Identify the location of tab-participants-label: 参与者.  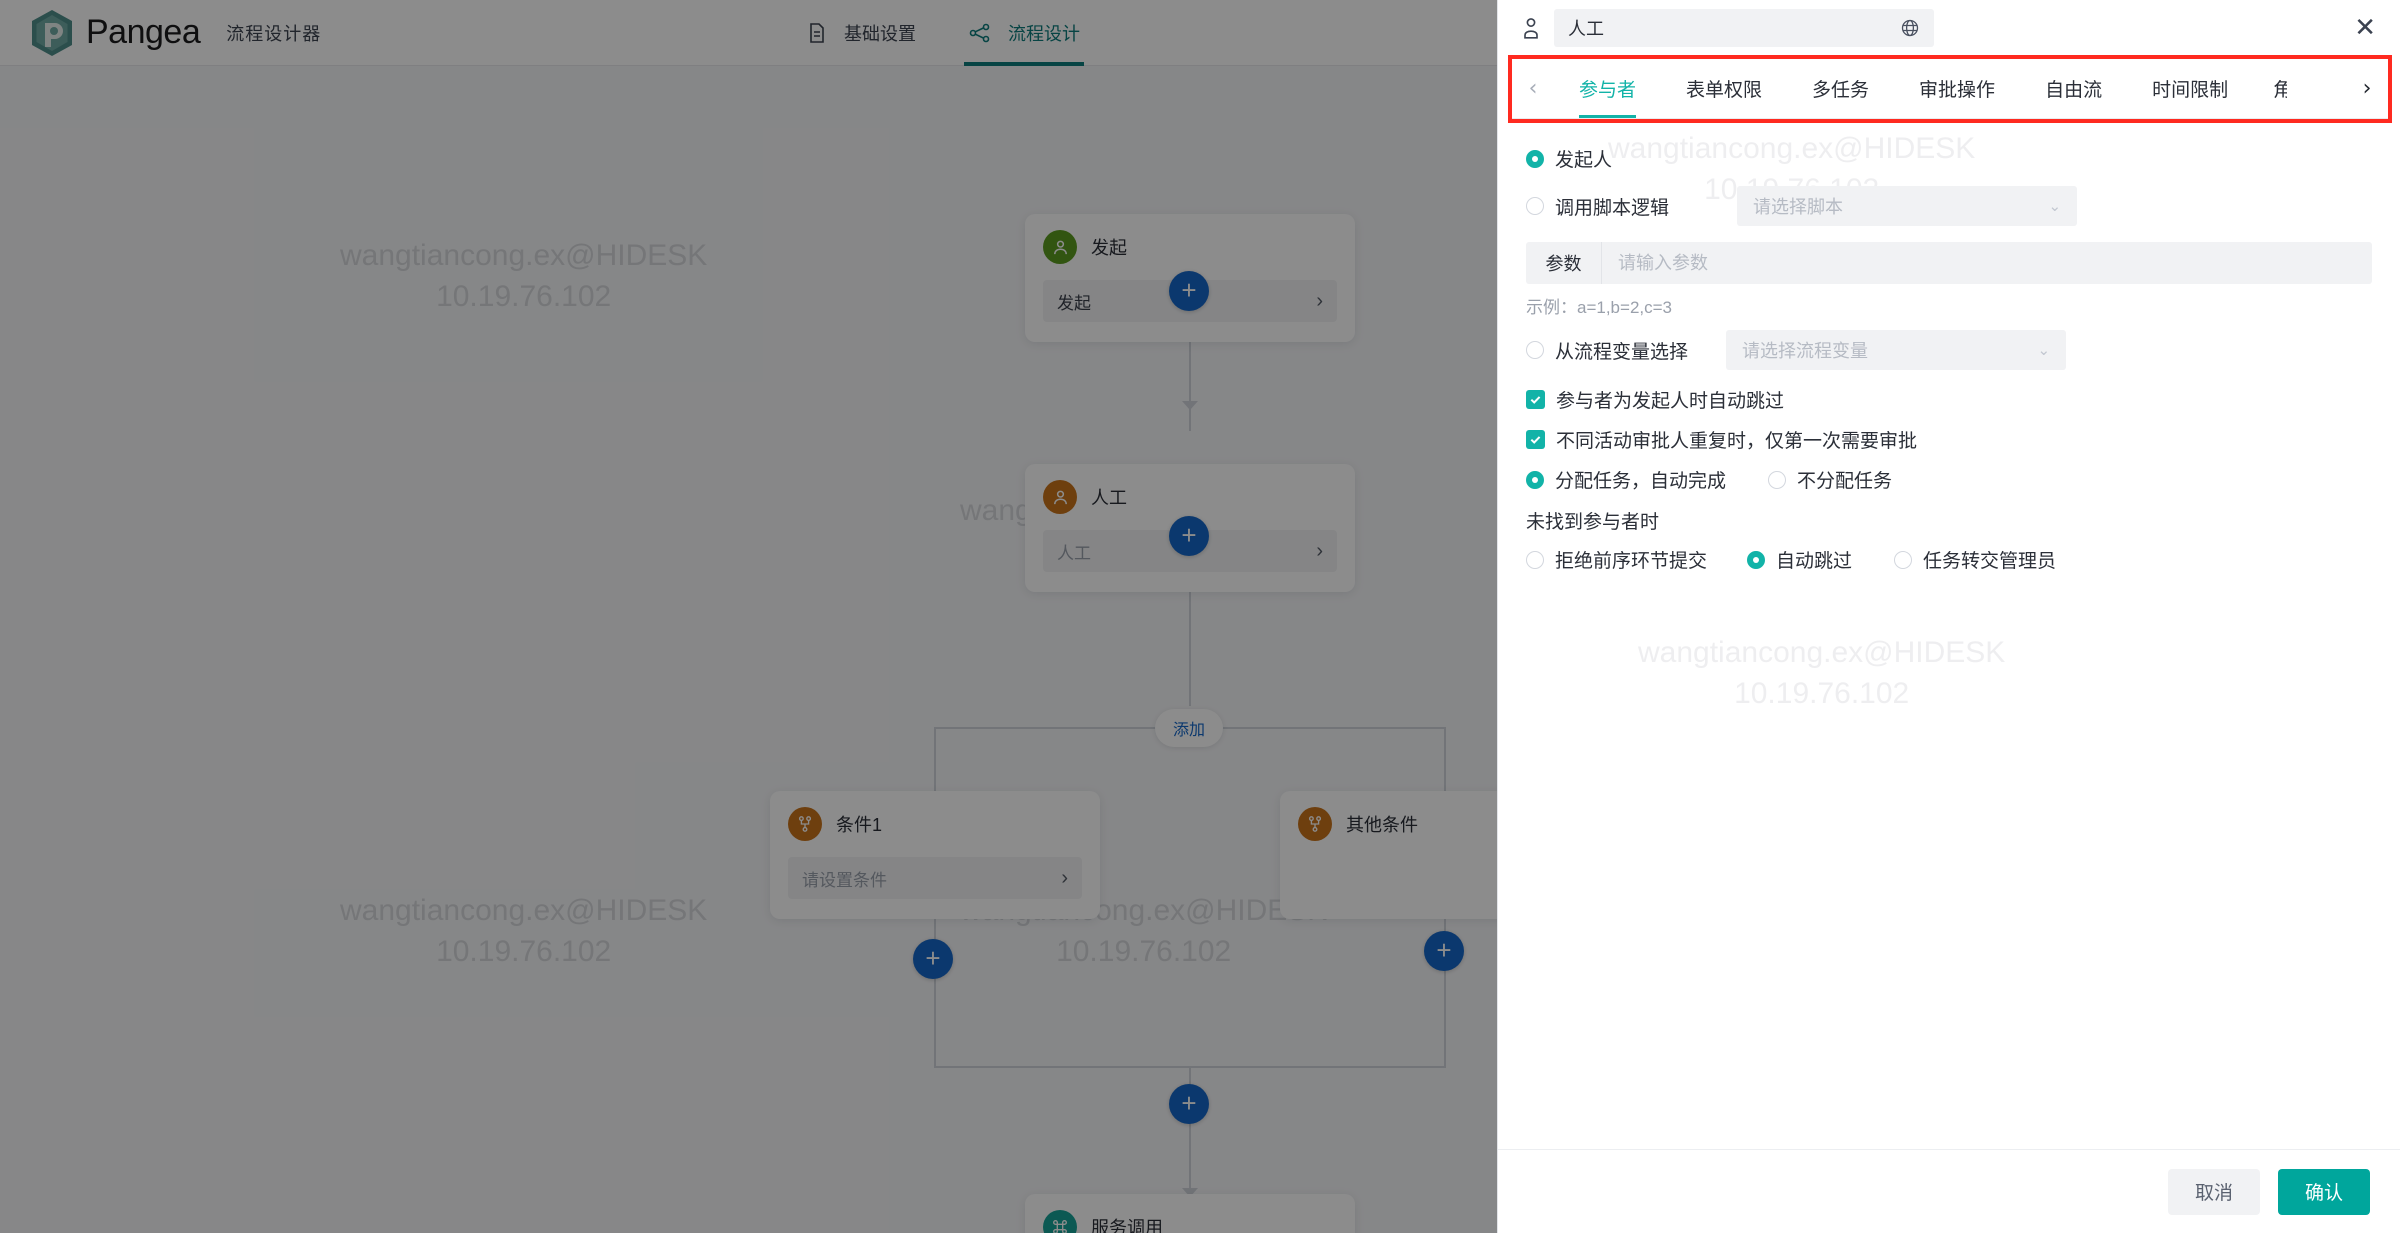
(1608, 90).